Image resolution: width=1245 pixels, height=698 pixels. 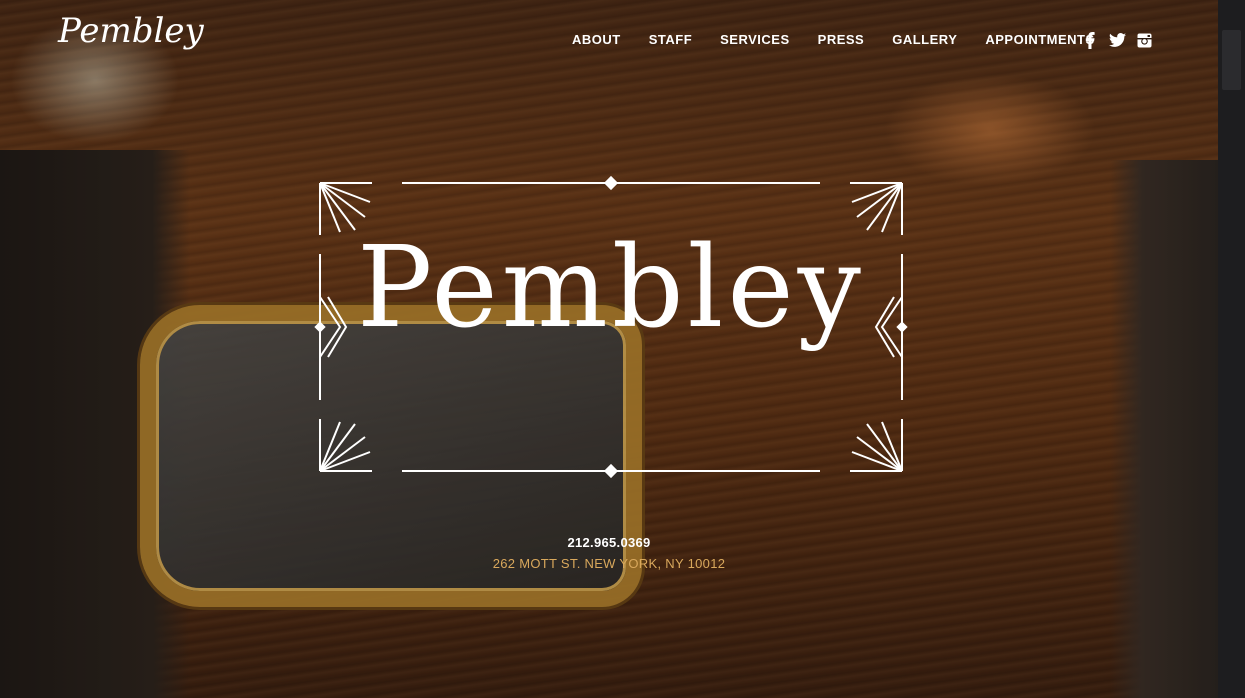 I want to click on scrollbar-thumb, so click(x=1231, y=60).